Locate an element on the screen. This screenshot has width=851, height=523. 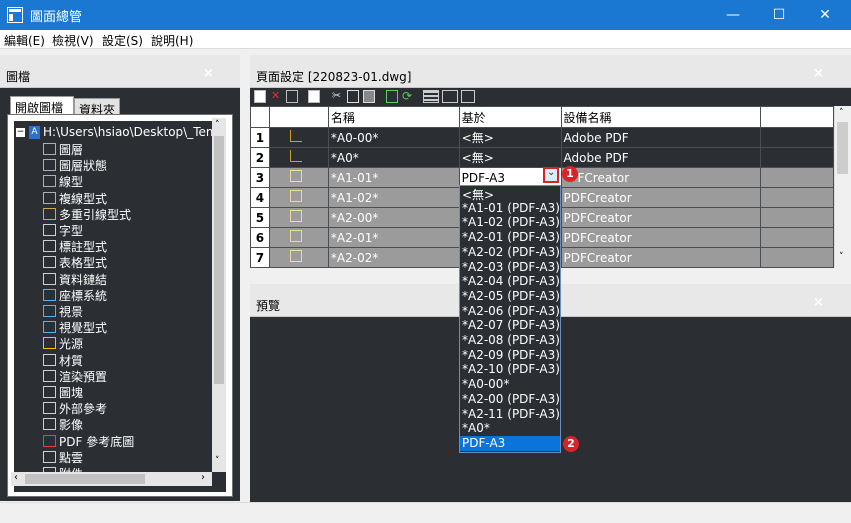
row-number: 1 is located at coordinates (260, 137).